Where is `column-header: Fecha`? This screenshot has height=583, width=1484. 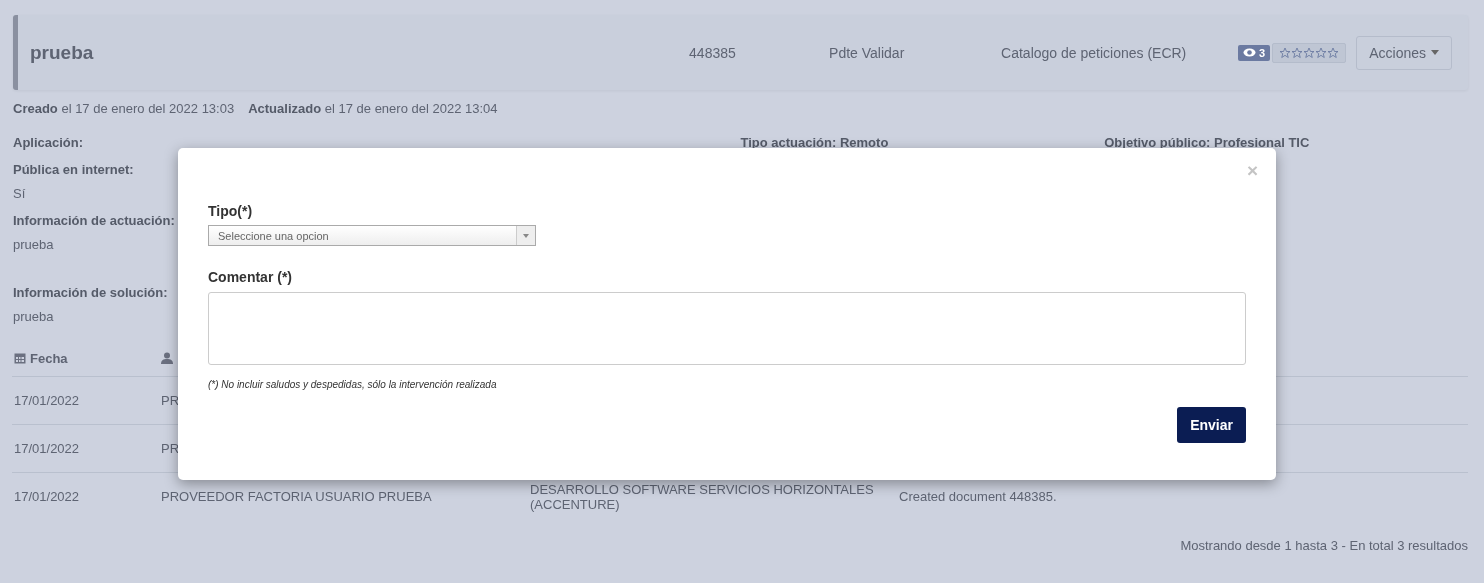
column-header: Fecha is located at coordinates (49, 358).